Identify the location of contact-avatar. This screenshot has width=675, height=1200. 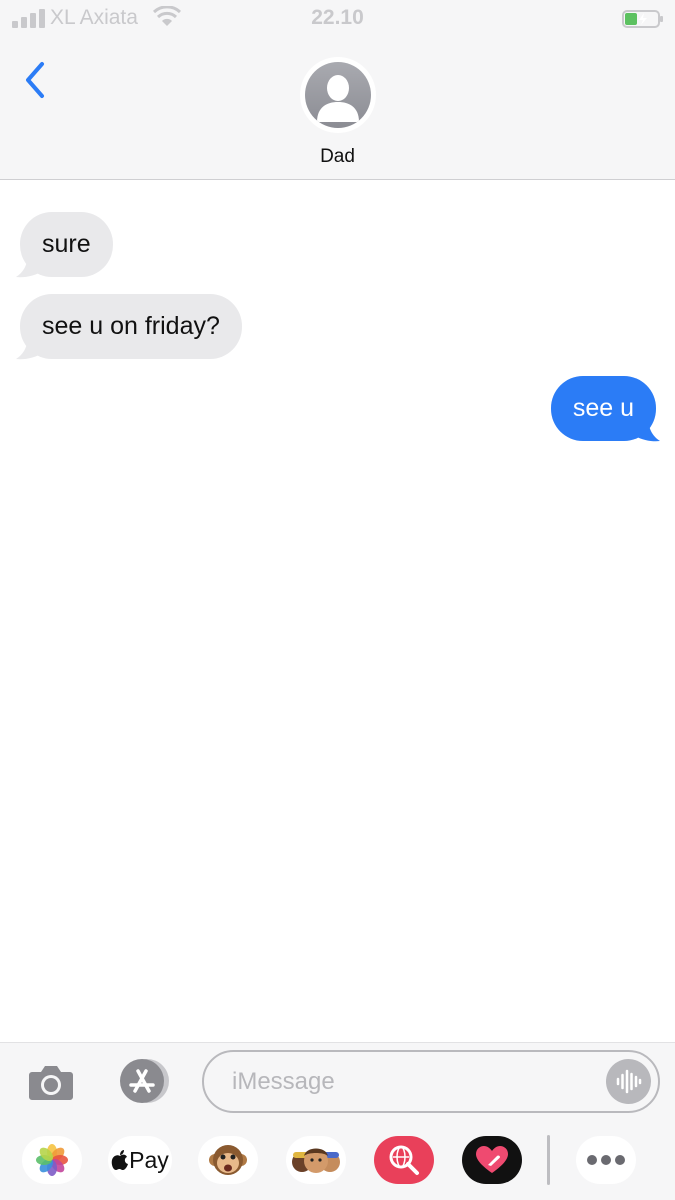
(338, 95).